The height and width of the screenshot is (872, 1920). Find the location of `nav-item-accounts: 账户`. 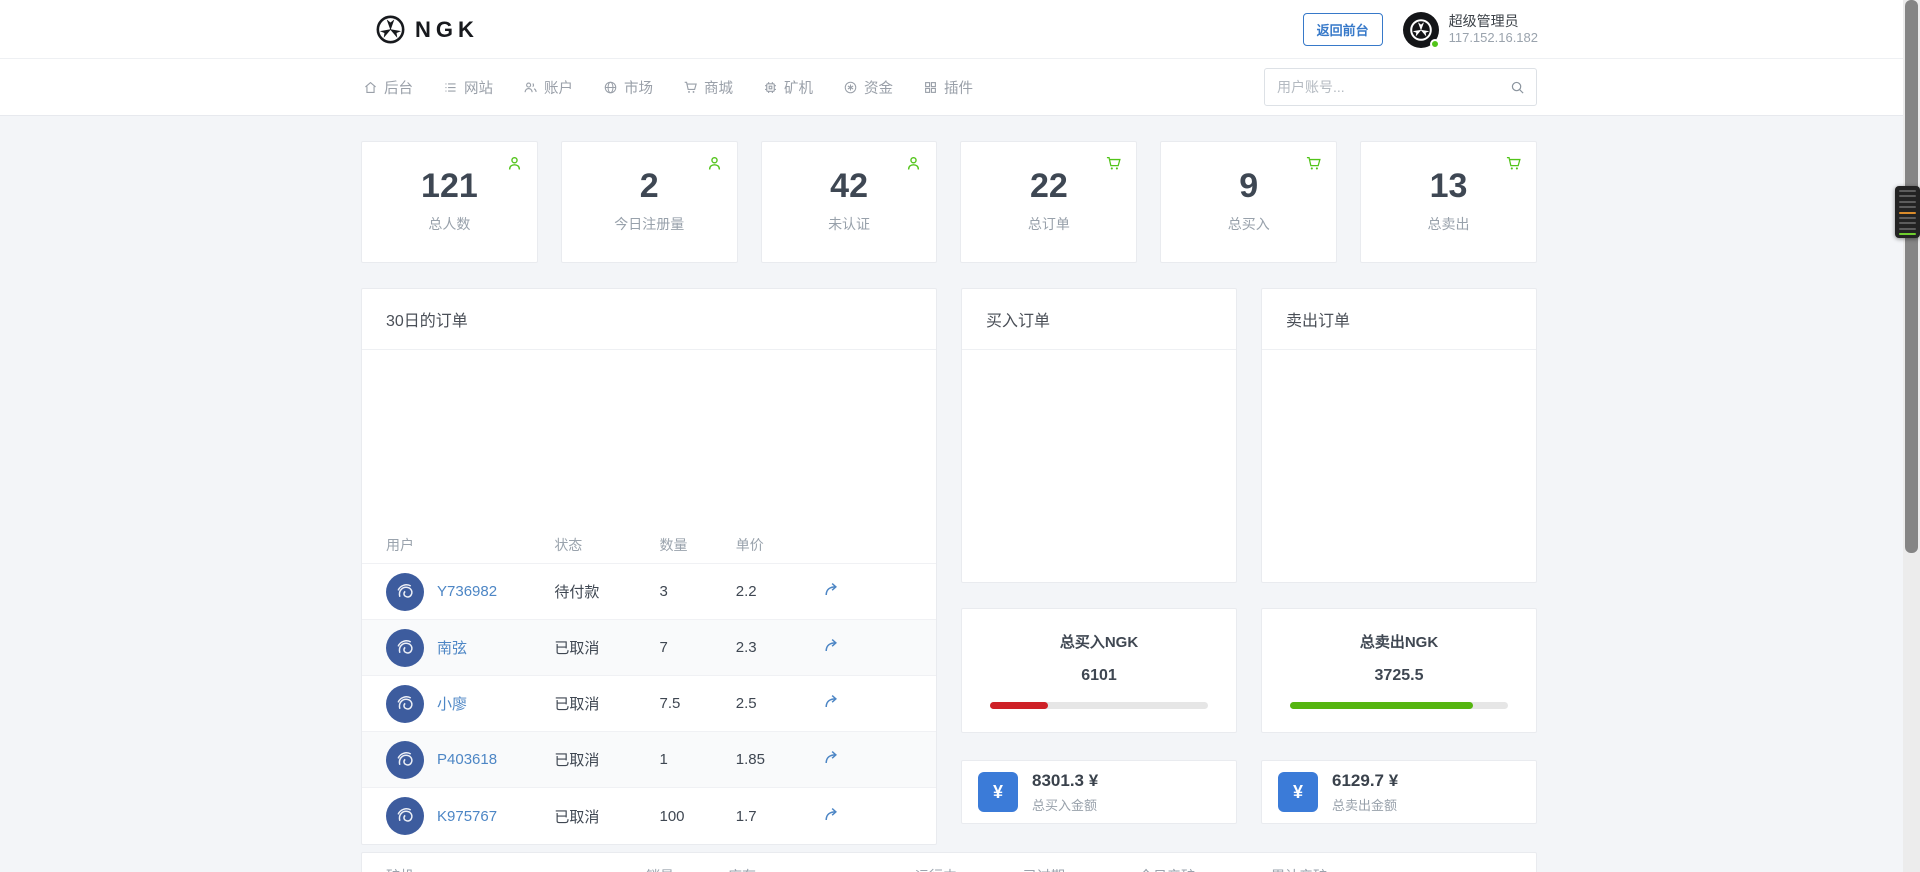

nav-item-accounts: 账户 is located at coordinates (548, 87).